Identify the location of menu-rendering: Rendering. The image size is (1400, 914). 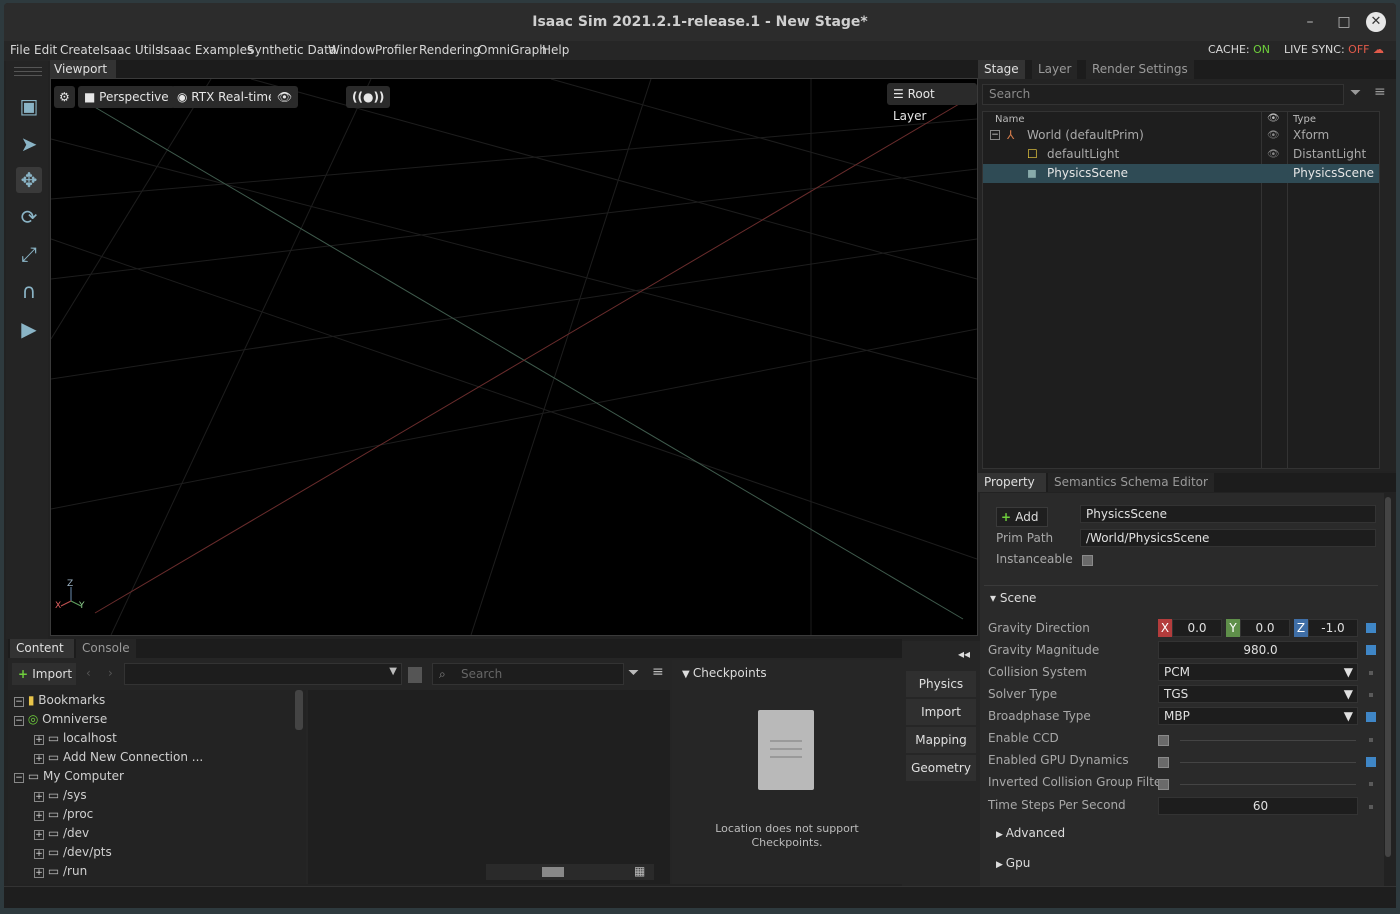
(449, 50).